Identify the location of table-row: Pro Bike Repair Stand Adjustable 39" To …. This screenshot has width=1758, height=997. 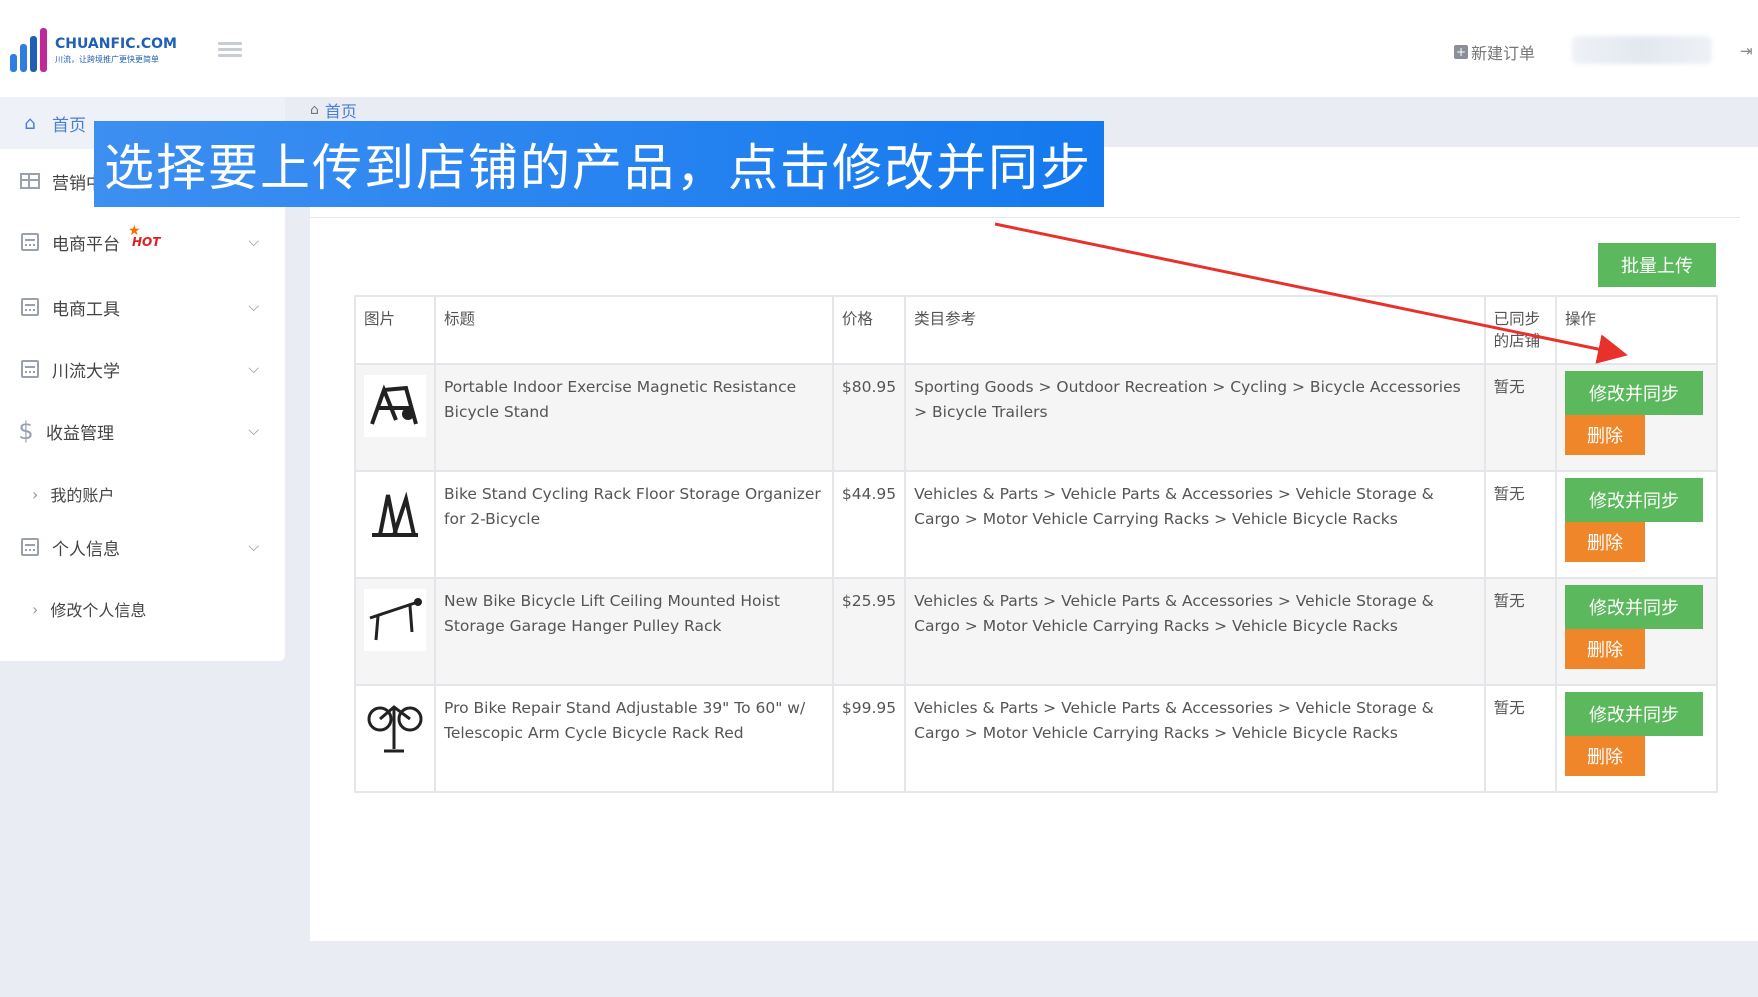
(1036, 738).